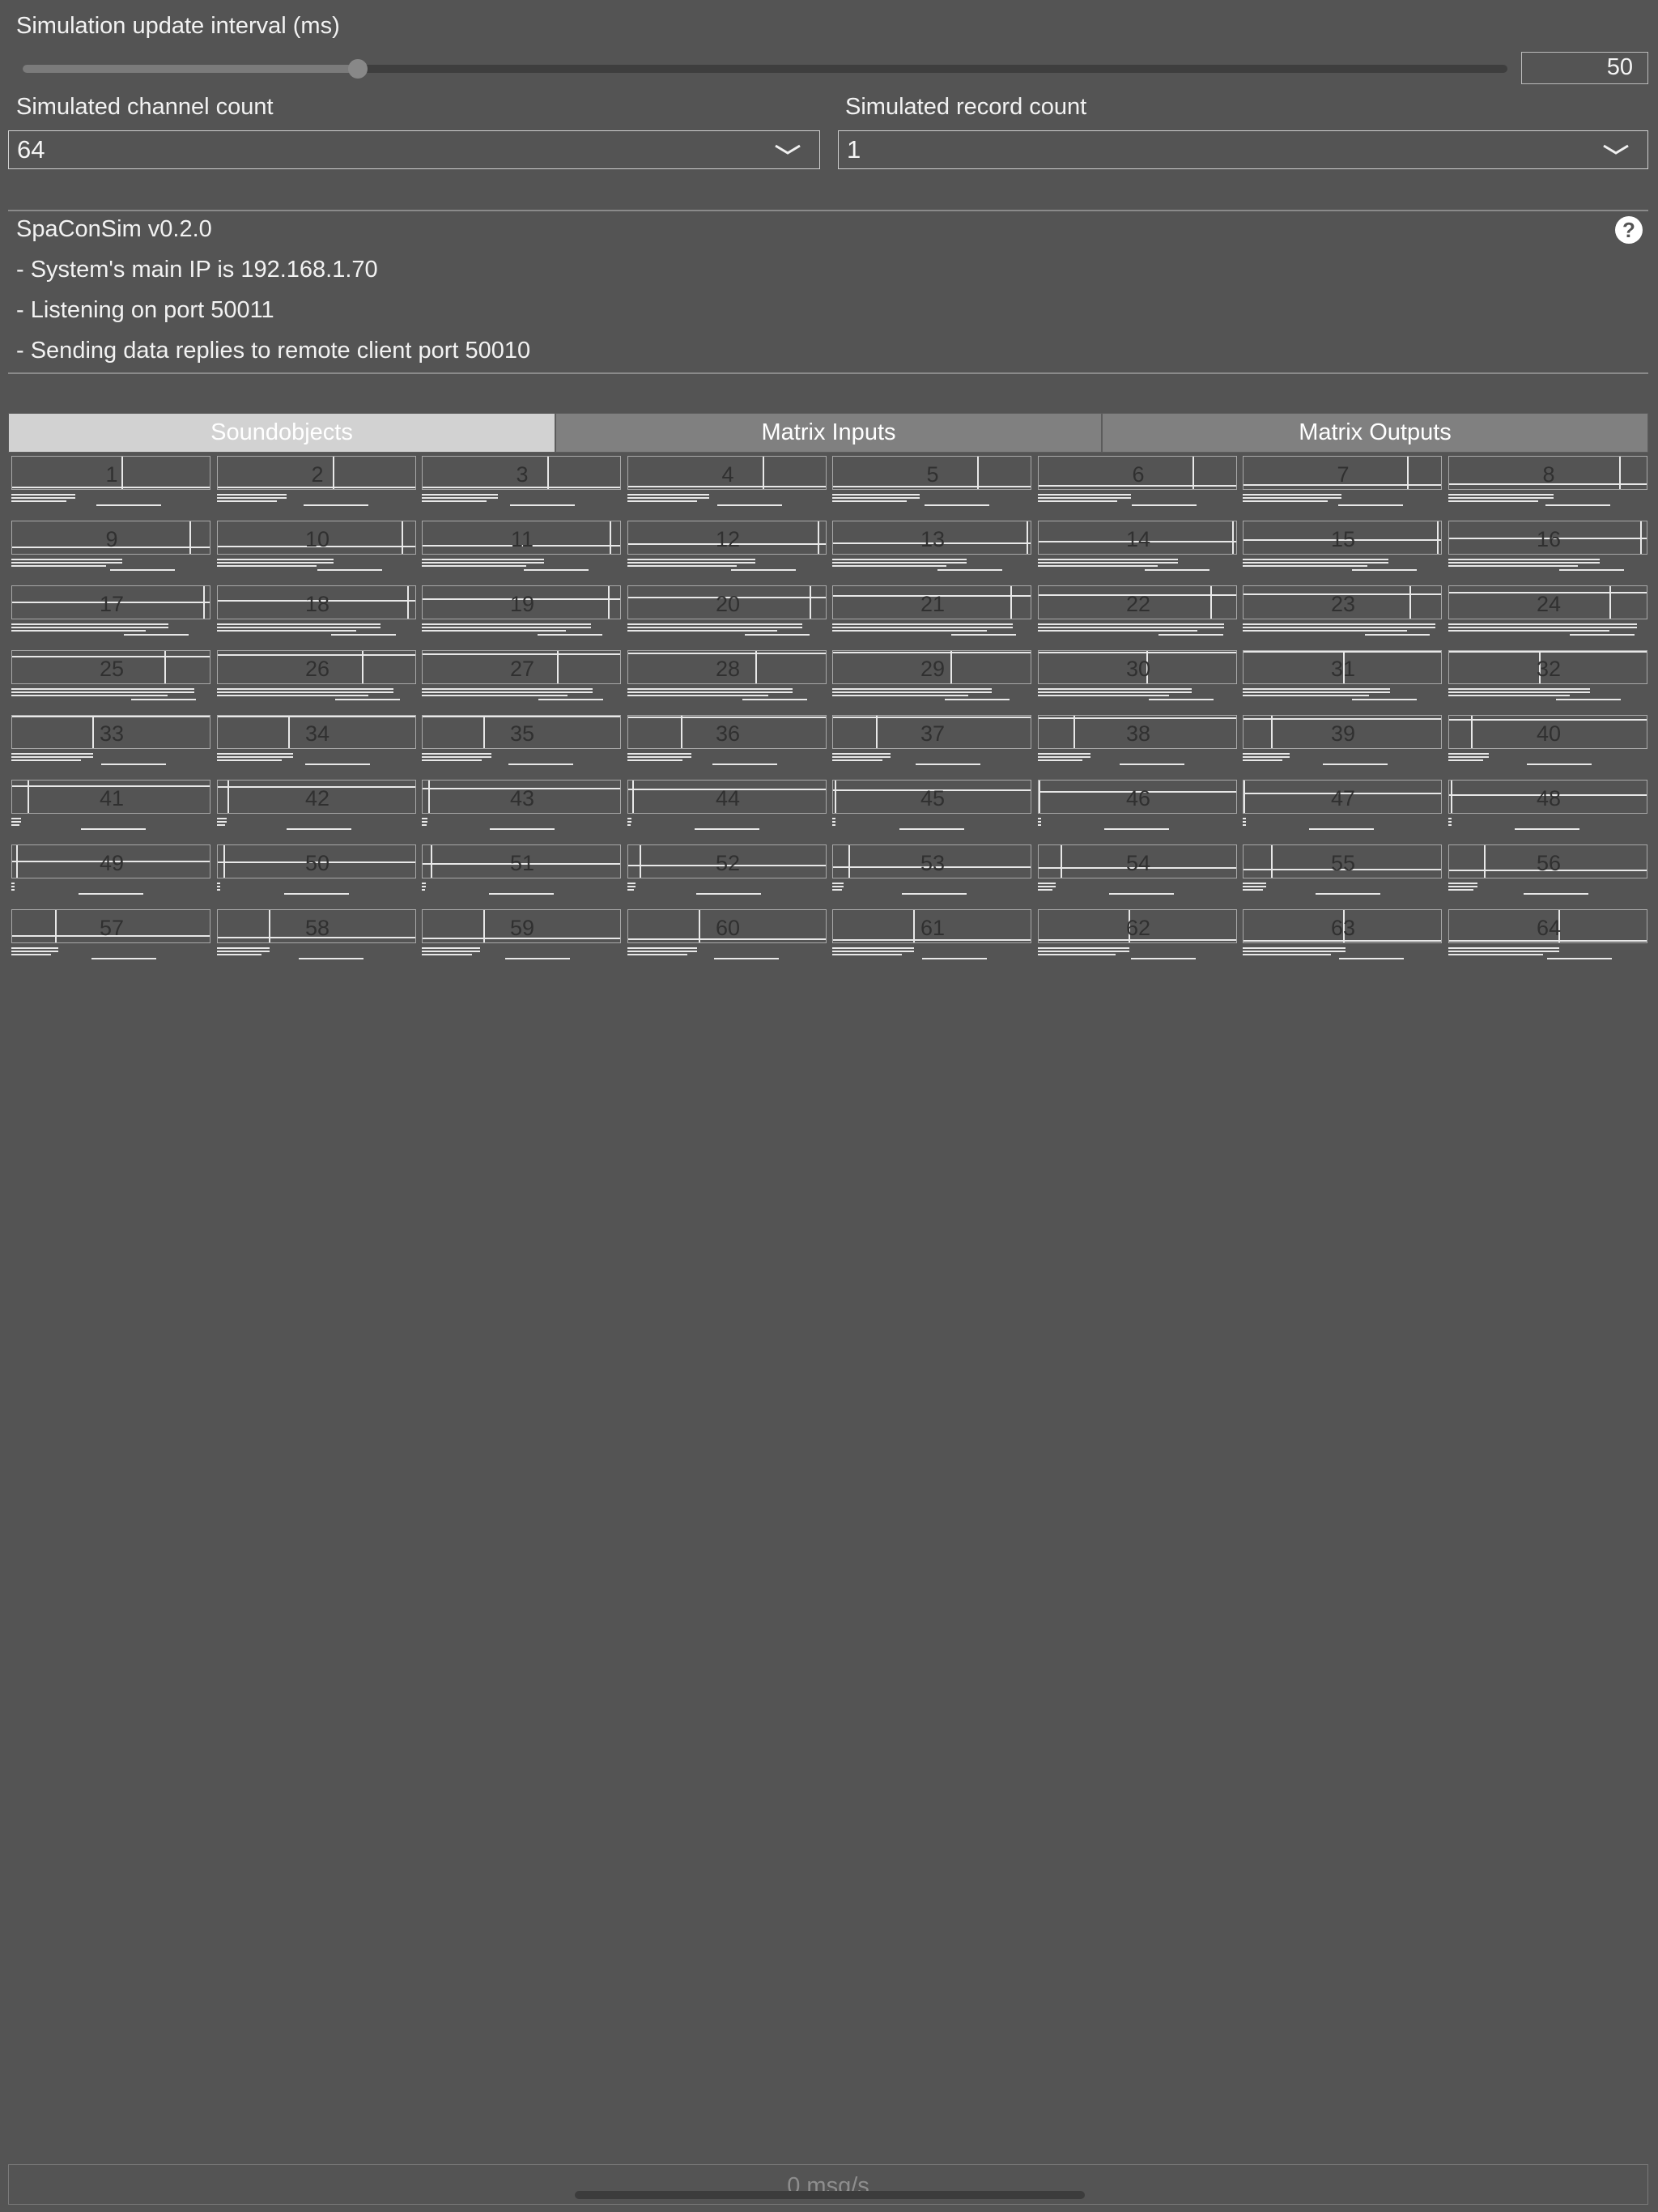  I want to click on soundobject-position-field: 10, so click(316, 538).